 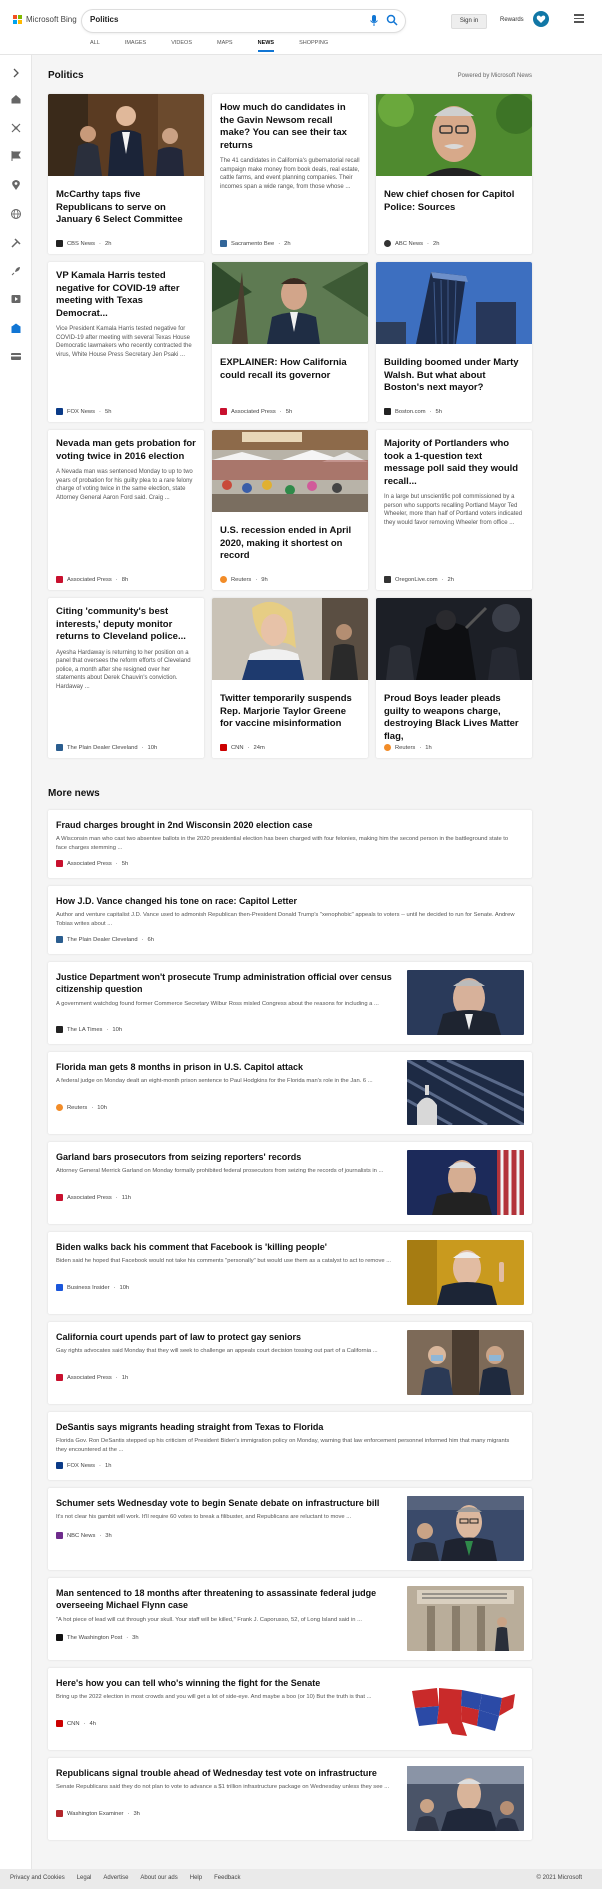 I want to click on globe-icon, so click(x=16, y=214).